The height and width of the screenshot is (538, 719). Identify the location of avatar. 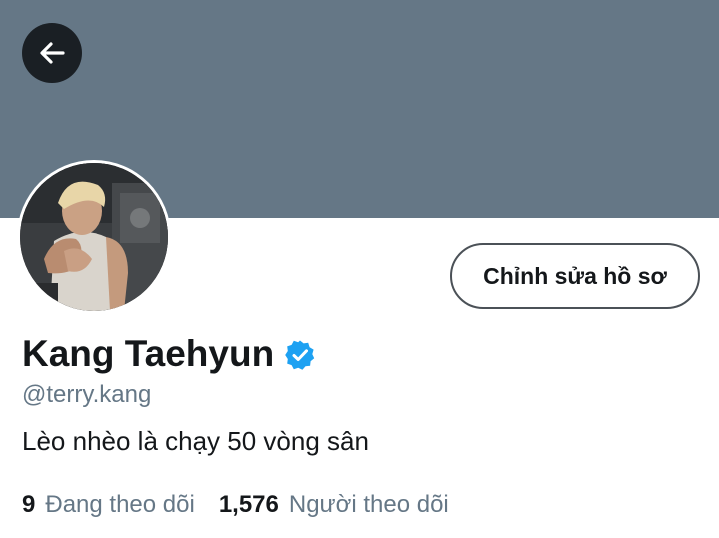
(94, 237).